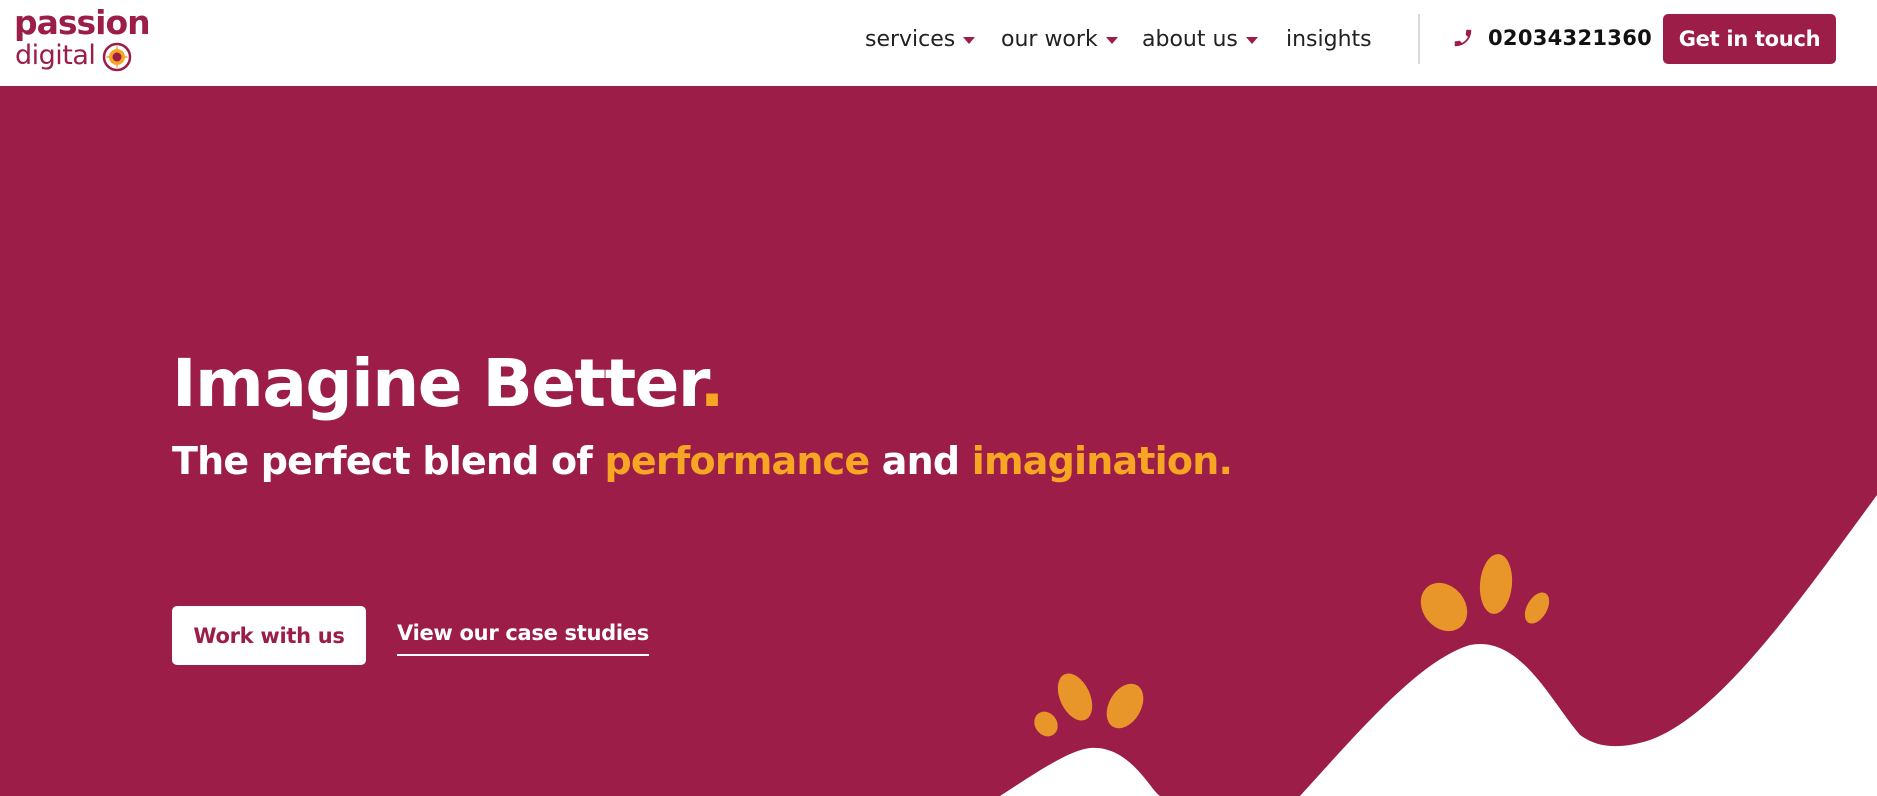 The width and height of the screenshot is (1877, 796). What do you see at coordinates (1102, 461) in the screenshot?
I see `hero-sub-highlight2: imagination.` at bounding box center [1102, 461].